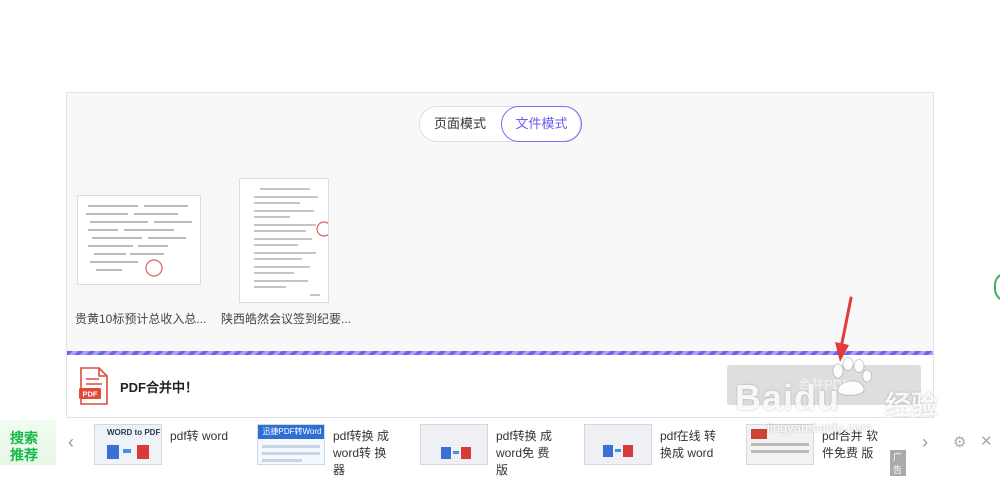  What do you see at coordinates (128, 444) in the screenshot?
I see `recommend-thumbnail: WORD to PDF` at bounding box center [128, 444].